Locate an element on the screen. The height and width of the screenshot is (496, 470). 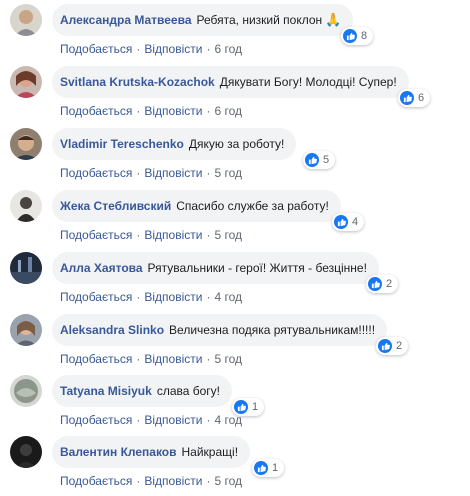
reaction-count: 1 is located at coordinates (268, 468).